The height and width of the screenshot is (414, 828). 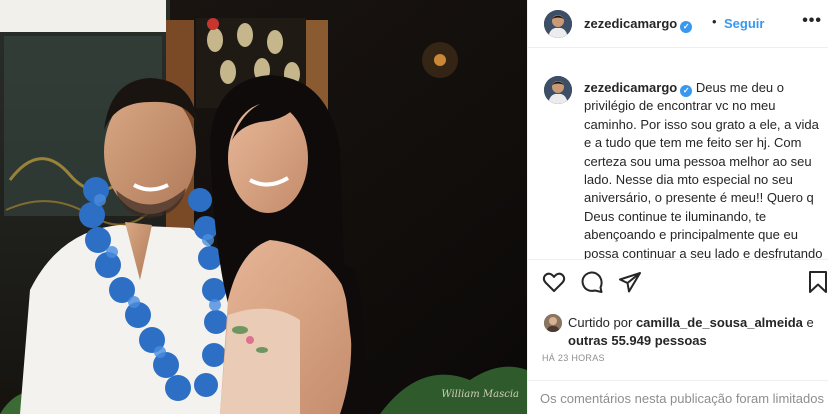 I want to click on heart-icon, so click(x=555, y=283).